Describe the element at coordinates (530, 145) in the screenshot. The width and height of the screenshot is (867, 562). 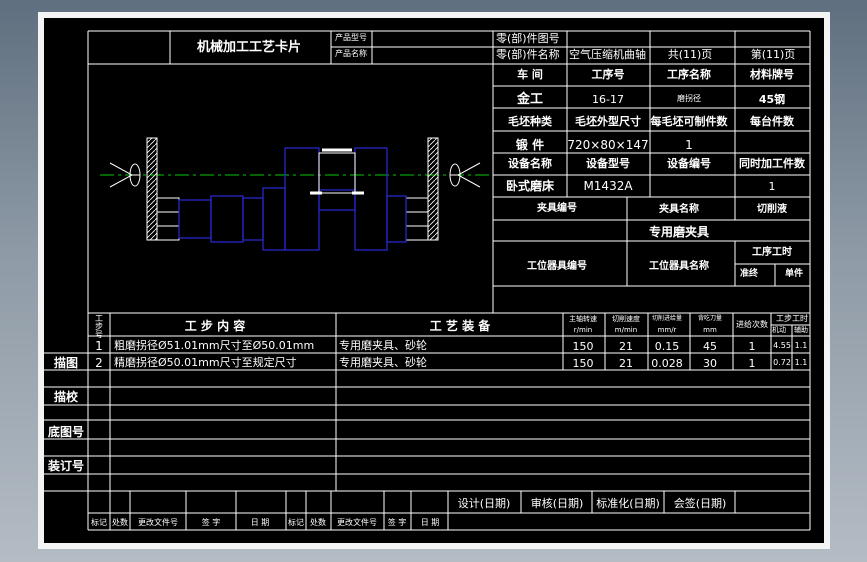
I see `blank-type-value: 锻 件` at that location.